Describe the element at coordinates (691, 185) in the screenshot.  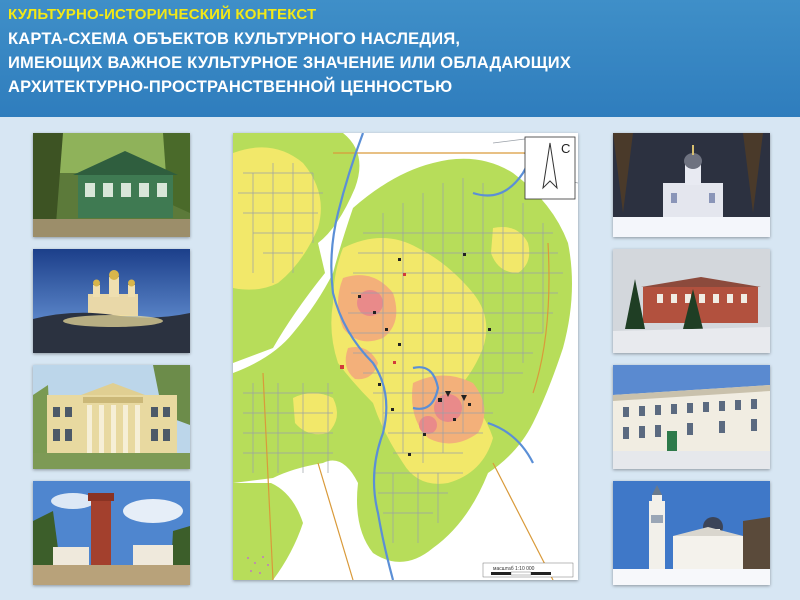
I see `photo-church-in-snow-at-night` at that location.